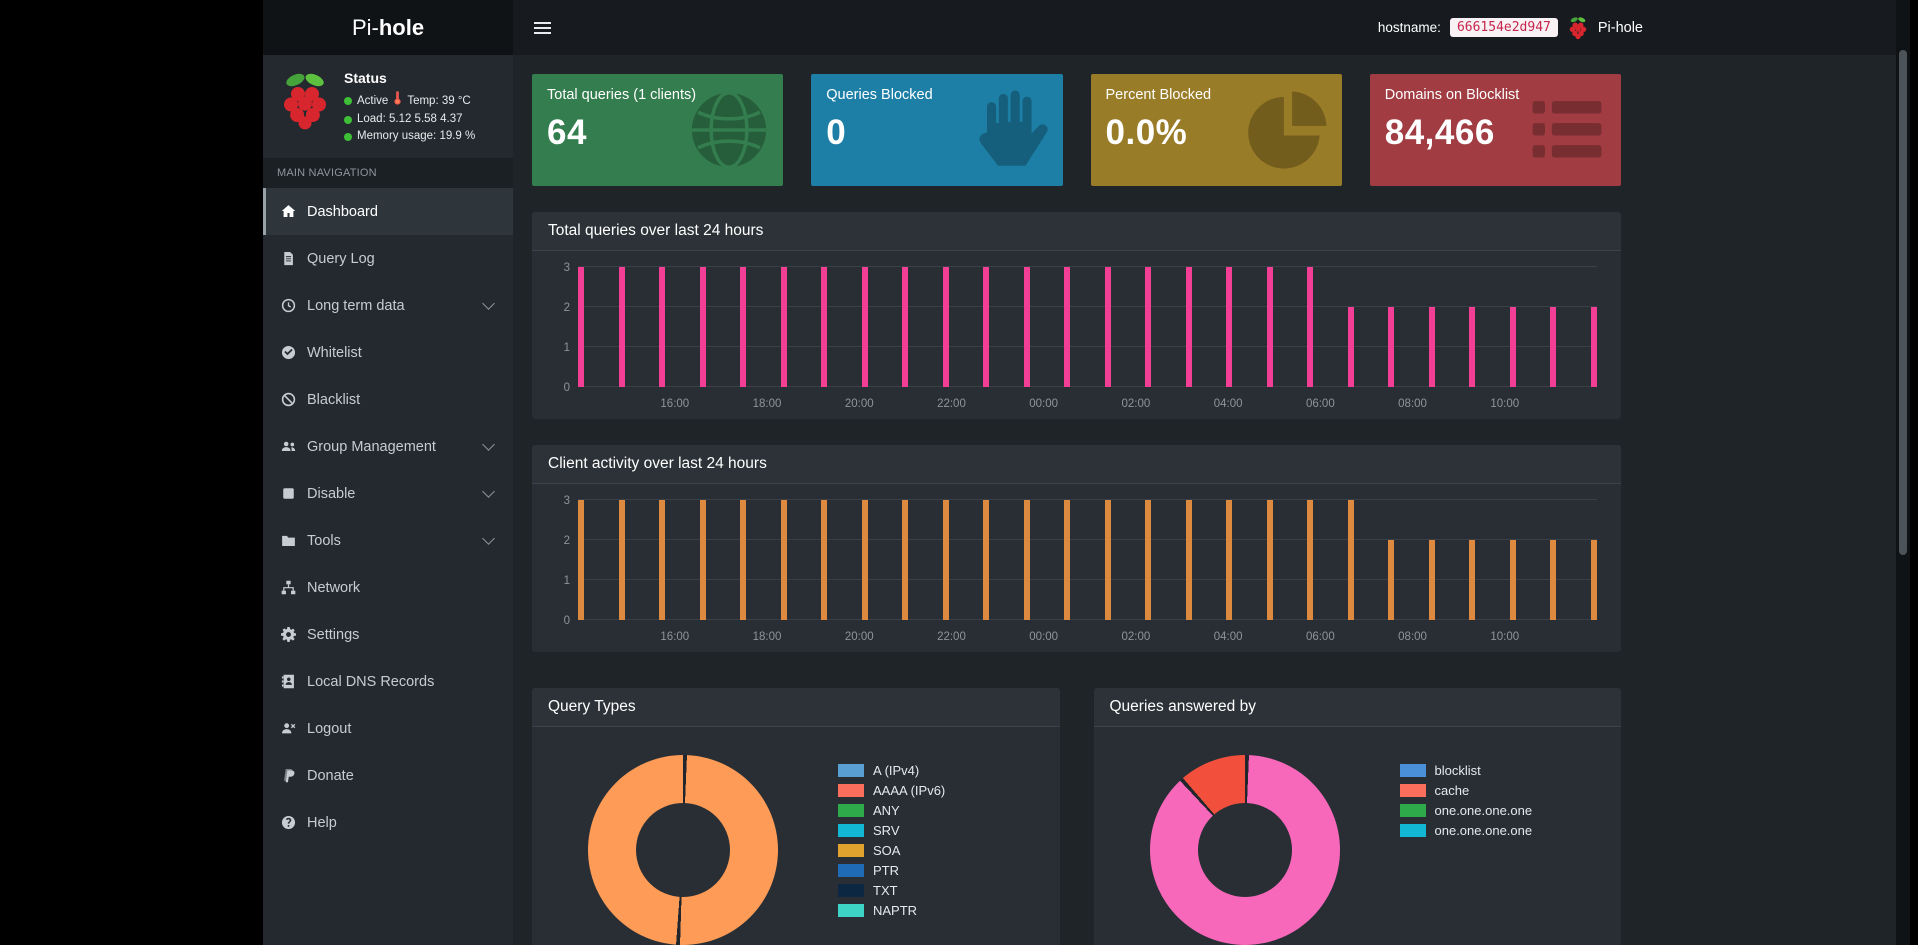 Image resolution: width=1918 pixels, height=945 pixels. Describe the element at coordinates (891, 850) in the screenshot. I see `legend-item: SOA` at that location.